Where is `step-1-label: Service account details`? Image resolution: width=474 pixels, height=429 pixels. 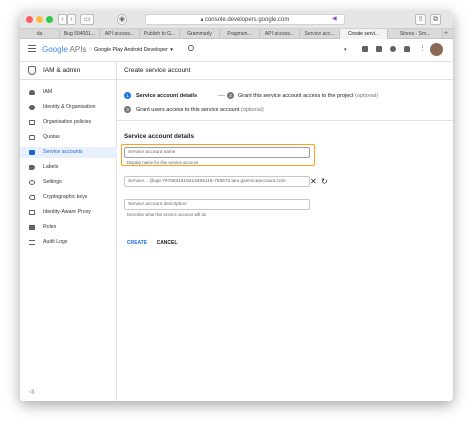
step-1-label: Service account details is located at coordinates (166, 96).